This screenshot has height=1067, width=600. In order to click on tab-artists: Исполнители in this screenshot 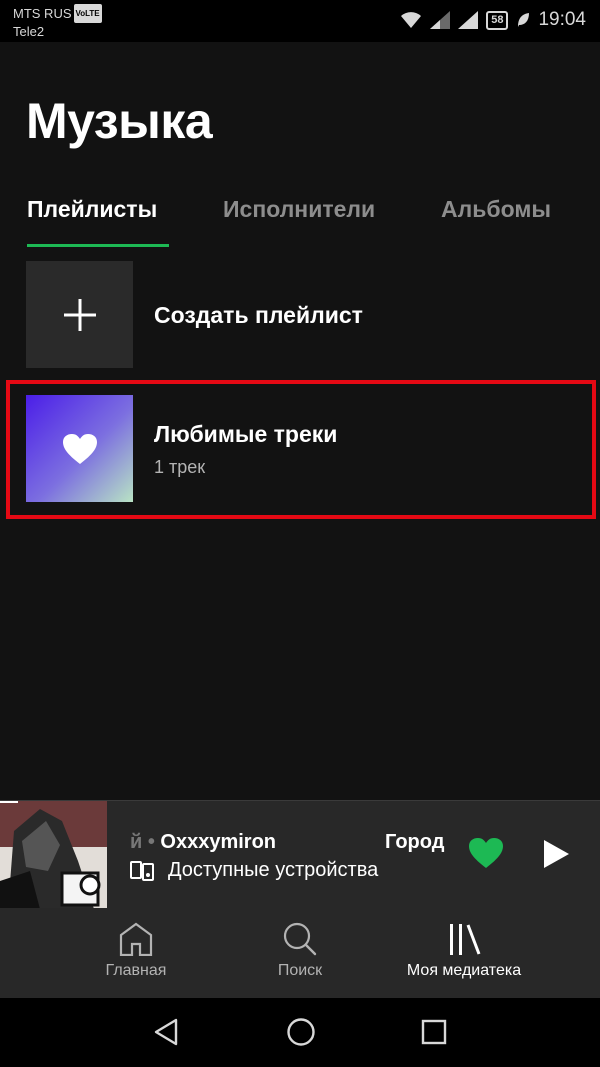, I will do `click(299, 209)`.